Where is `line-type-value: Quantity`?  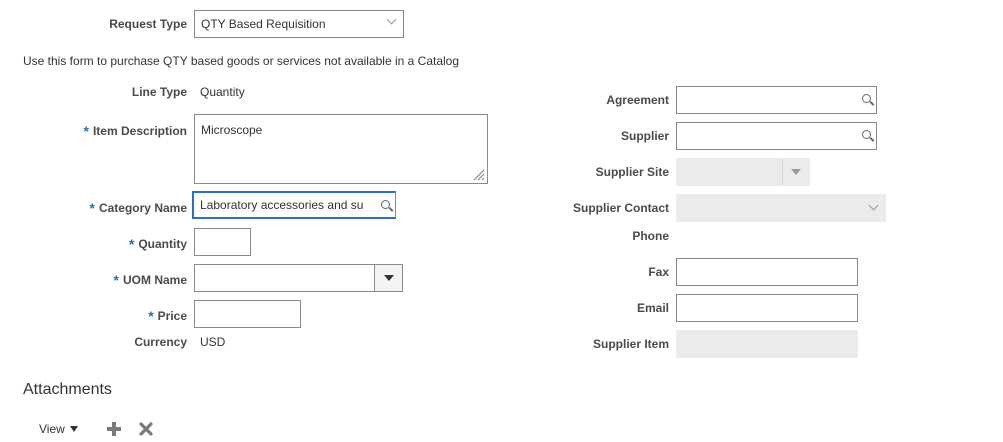 line-type-value: Quantity is located at coordinates (222, 92).